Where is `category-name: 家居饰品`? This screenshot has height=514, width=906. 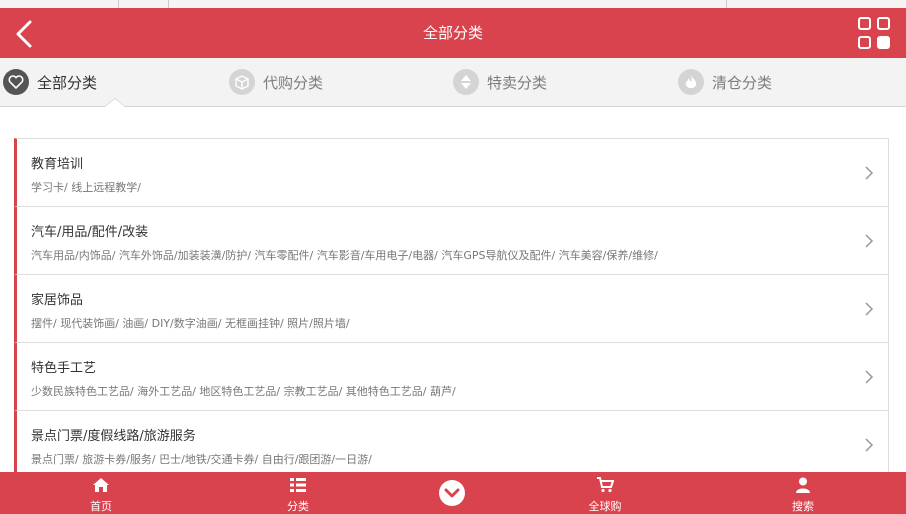 category-name: 家居饰品 is located at coordinates (57, 300).